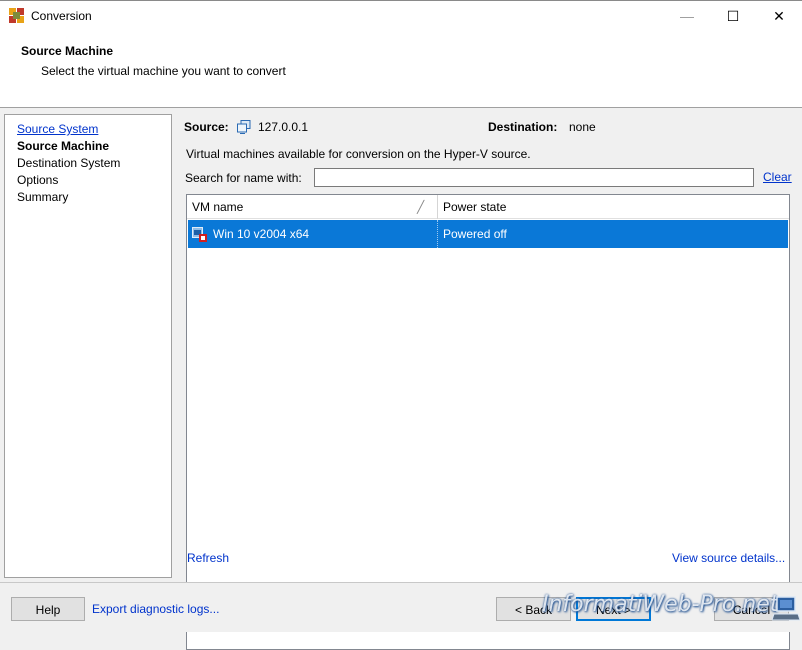  I want to click on vm-icon, so click(199, 234).